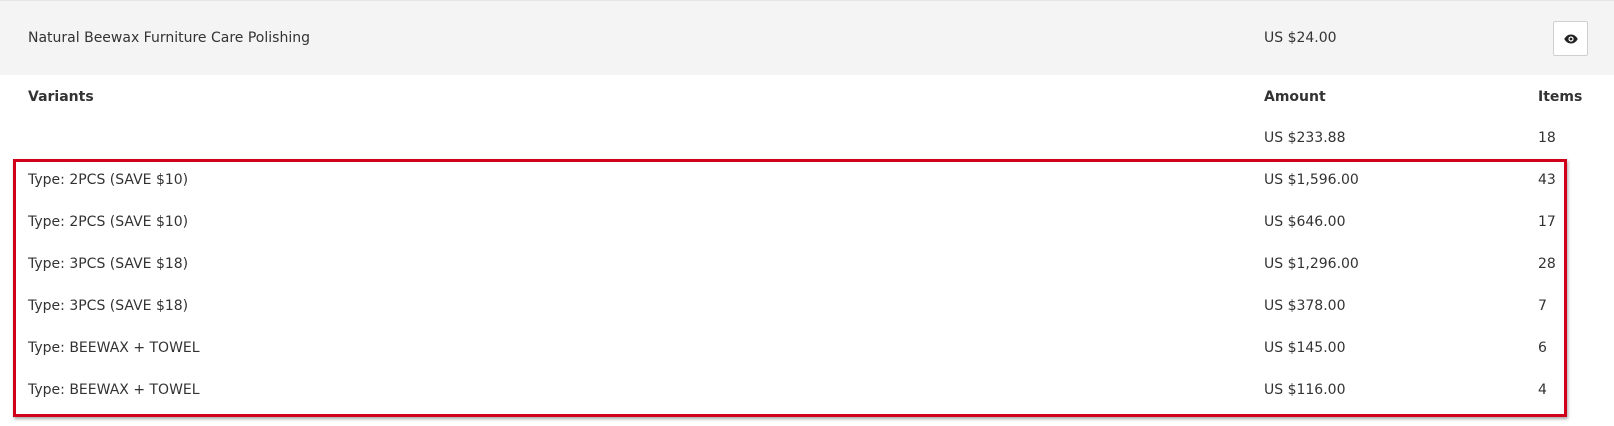 This screenshot has height=426, width=1614. Describe the element at coordinates (1542, 390) in the screenshot. I see `items-cell: 4` at that location.